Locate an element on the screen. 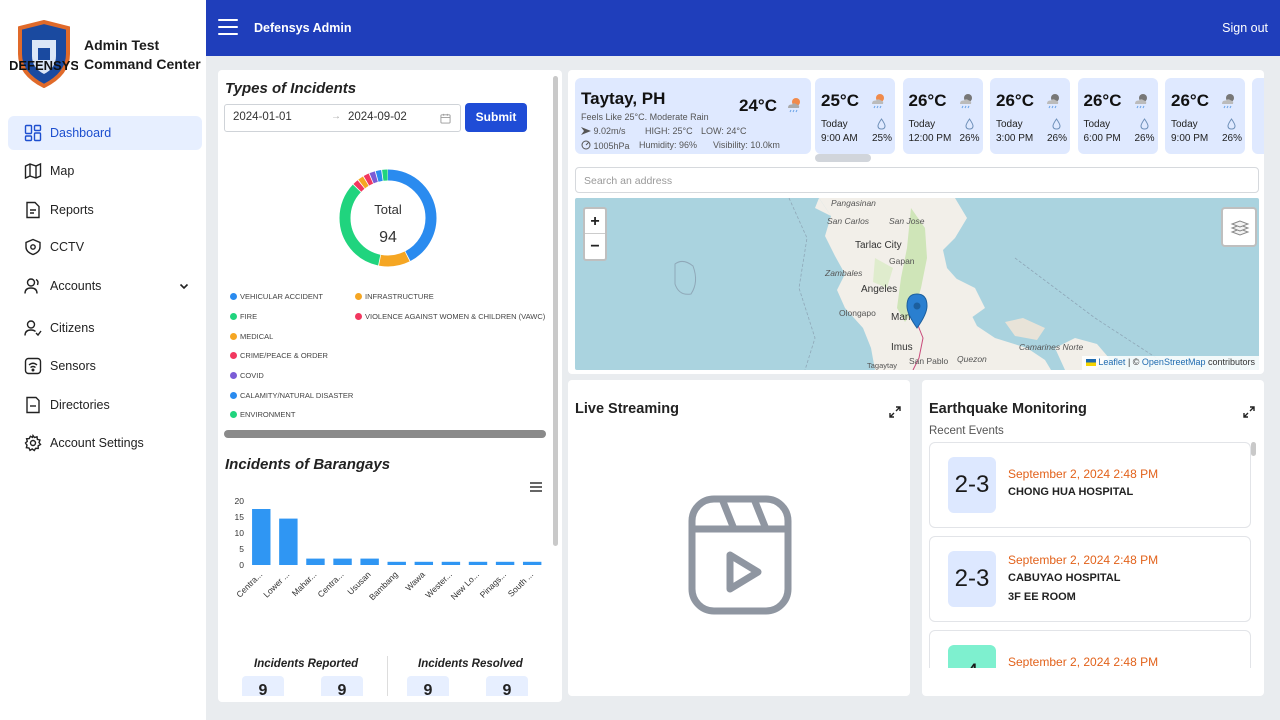 This screenshot has width=1280, height=720. donut-total-value: 94 is located at coordinates (388, 237).